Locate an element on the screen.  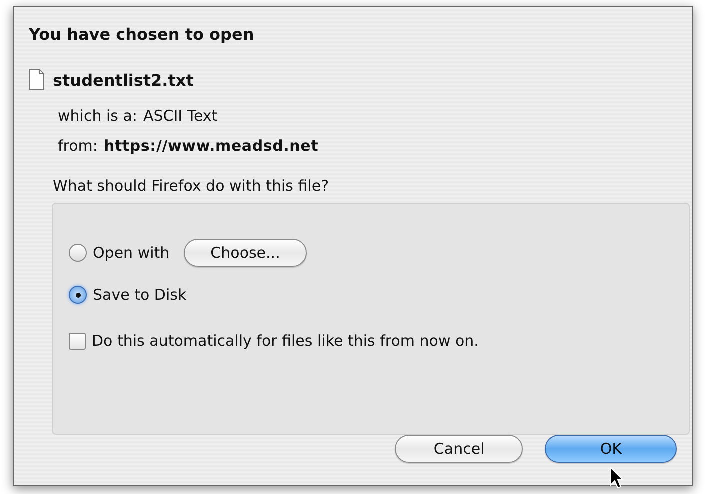
document-icon is located at coordinates (37, 80).